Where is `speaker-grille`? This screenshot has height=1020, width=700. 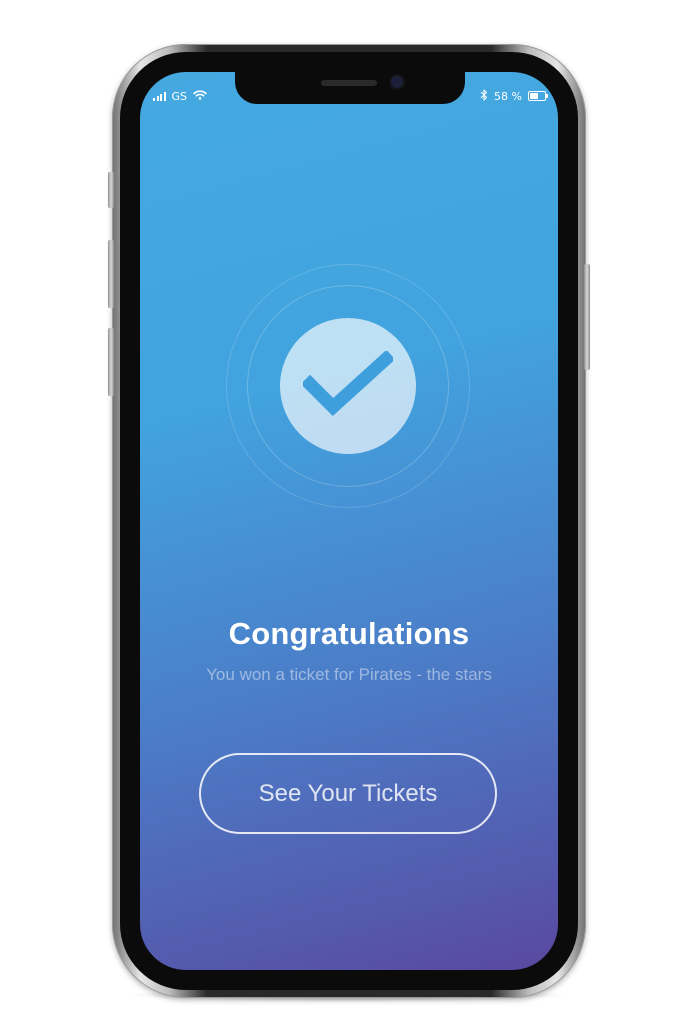 speaker-grille is located at coordinates (349, 83).